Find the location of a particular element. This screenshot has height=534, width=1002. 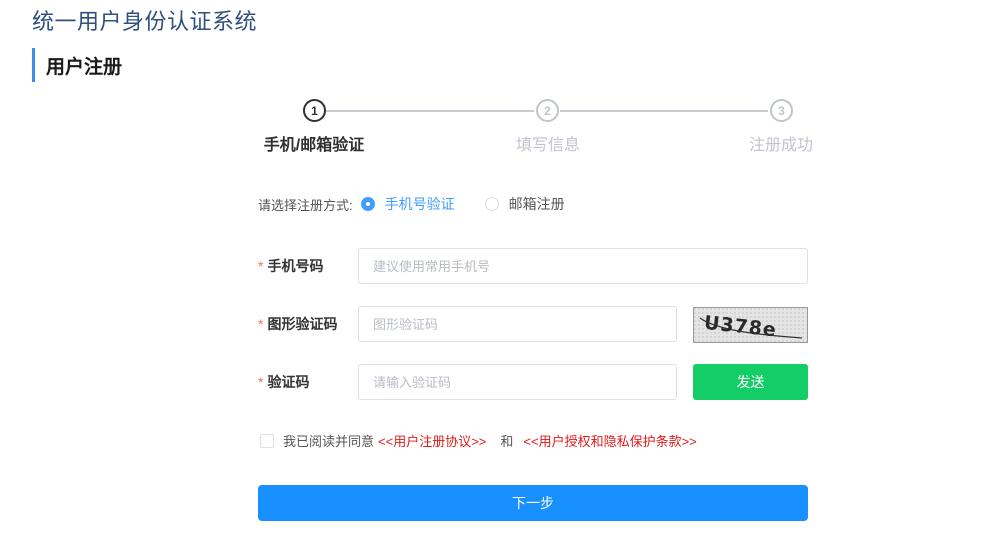

radio-email-label: 邮箱注册 is located at coordinates (537, 204).